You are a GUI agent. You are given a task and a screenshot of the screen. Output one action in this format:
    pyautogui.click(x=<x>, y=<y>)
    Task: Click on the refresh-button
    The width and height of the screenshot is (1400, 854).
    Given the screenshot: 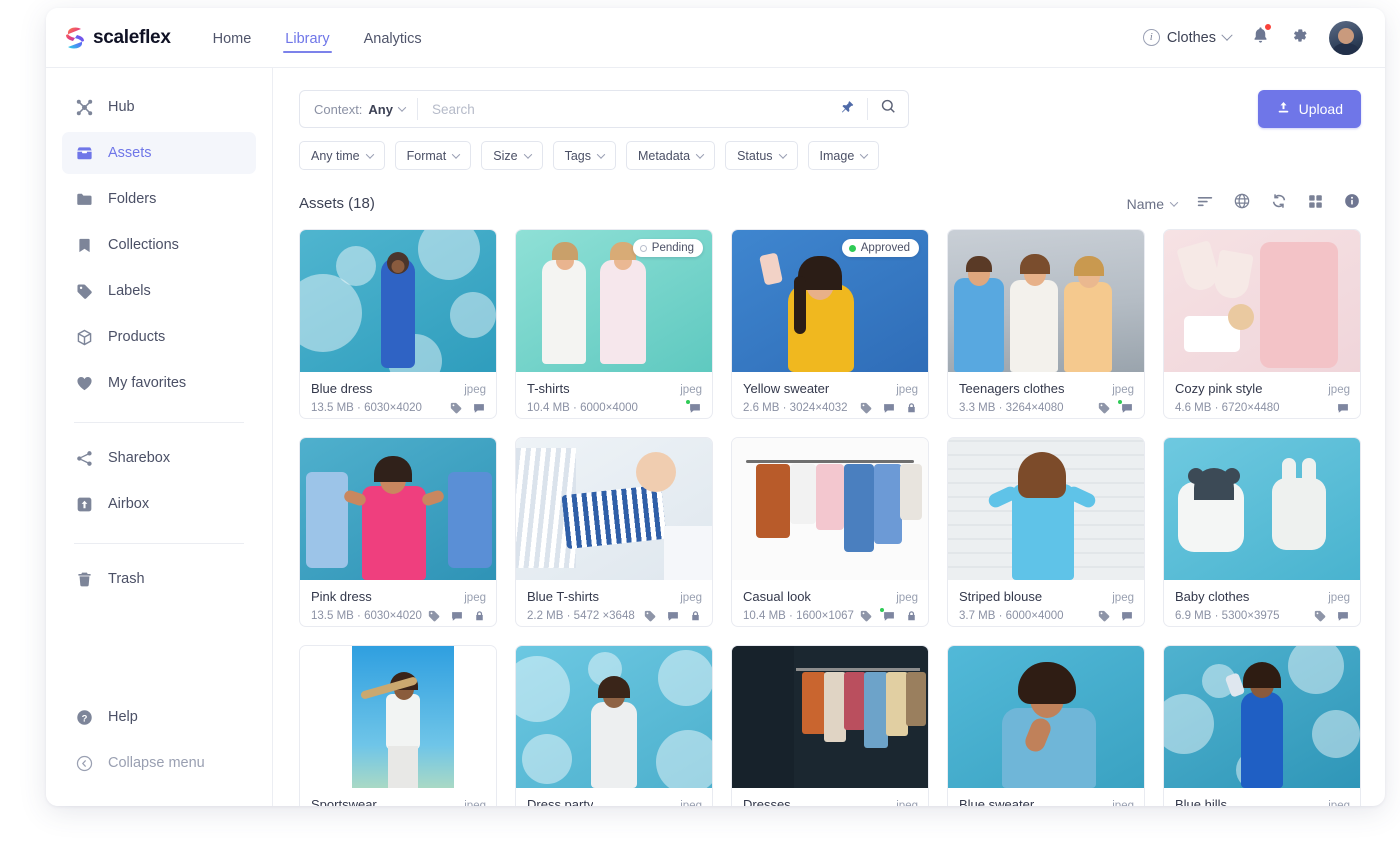 What is the action you would take?
    pyautogui.click(x=1279, y=203)
    